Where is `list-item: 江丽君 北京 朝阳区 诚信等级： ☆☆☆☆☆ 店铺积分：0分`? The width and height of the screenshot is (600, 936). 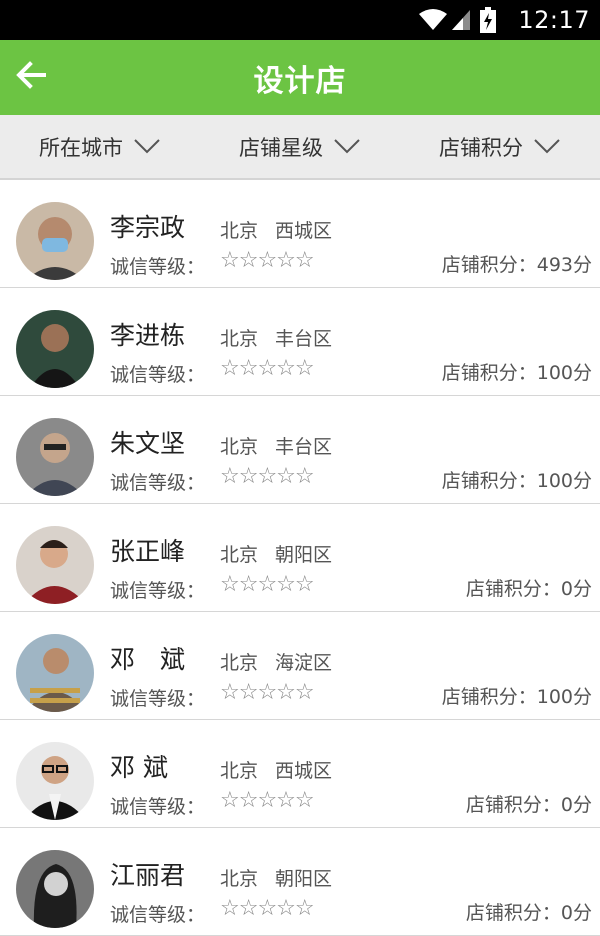 list-item: 江丽君 北京 朝阳区 诚信等级： ☆☆☆☆☆ 店铺积分：0分 is located at coordinates (300, 882).